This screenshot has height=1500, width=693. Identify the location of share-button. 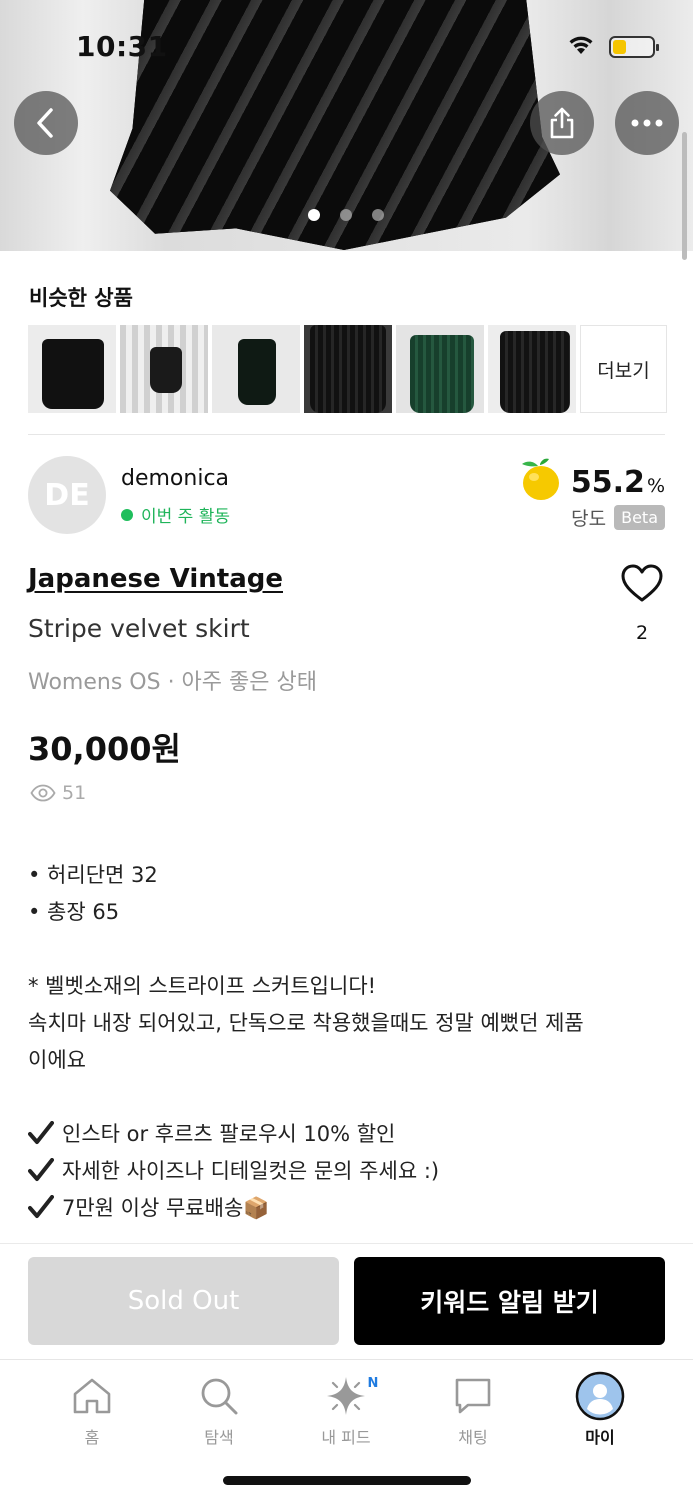
(562, 123).